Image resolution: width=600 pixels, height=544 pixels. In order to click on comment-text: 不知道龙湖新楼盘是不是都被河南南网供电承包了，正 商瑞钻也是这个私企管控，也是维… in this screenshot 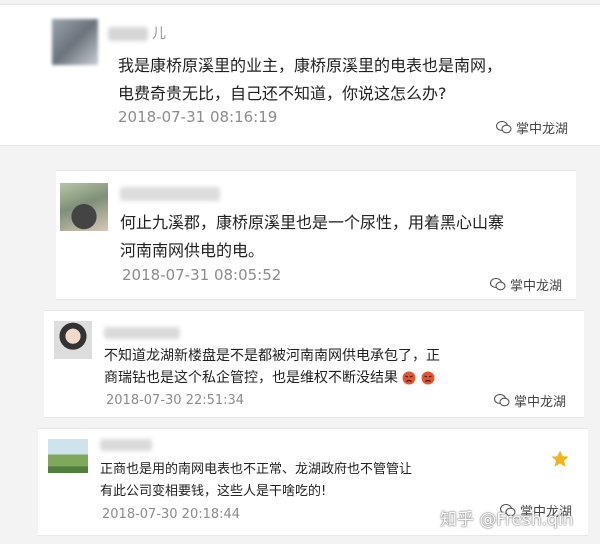, I will do `click(272, 367)`.